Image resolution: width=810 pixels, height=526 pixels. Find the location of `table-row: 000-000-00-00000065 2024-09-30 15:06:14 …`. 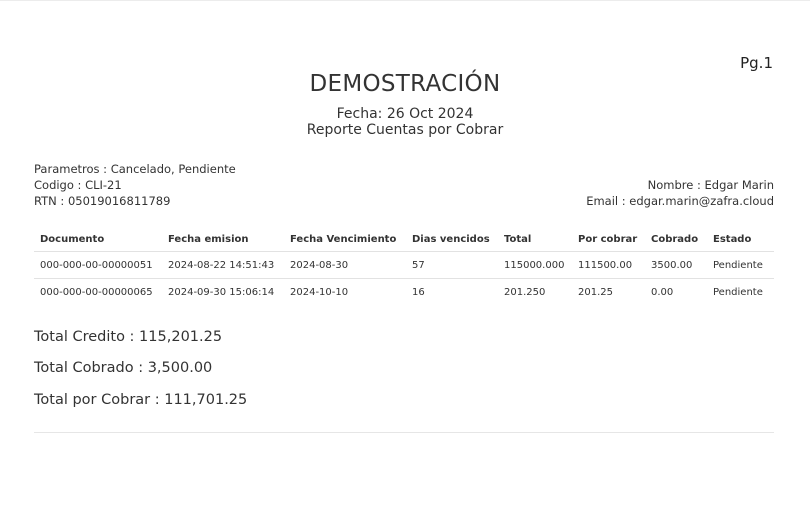

table-row: 000-000-00-00000065 2024-09-30 15:06:14 … is located at coordinates (404, 291).